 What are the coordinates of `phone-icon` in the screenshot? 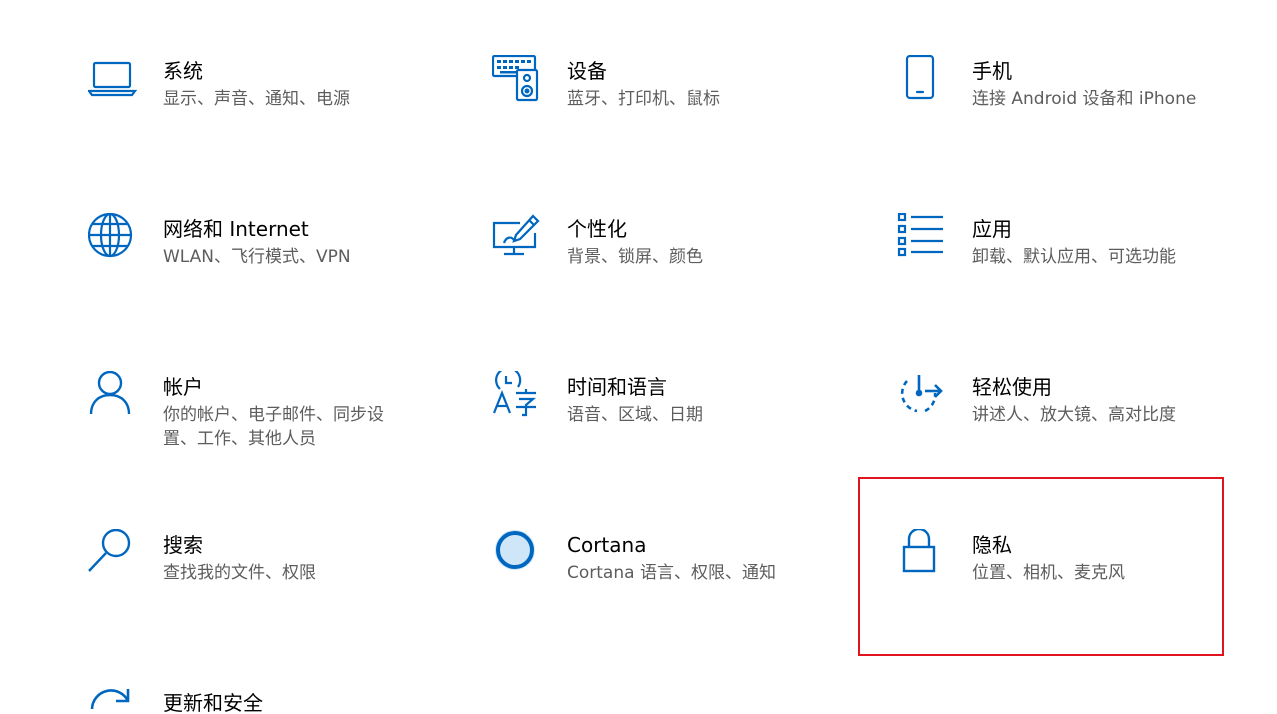 It's located at (922, 80).